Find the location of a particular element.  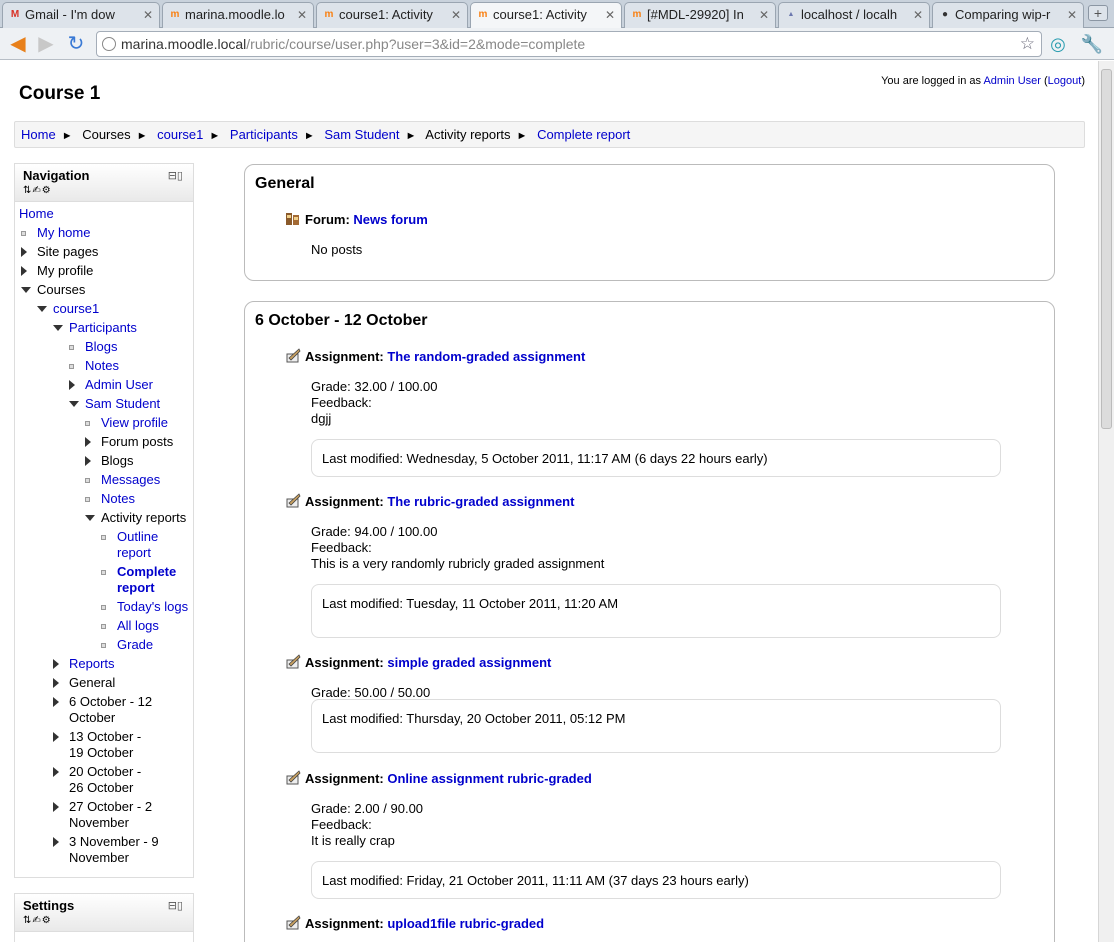

wrench-icon: 🔧 is located at coordinates (1092, 44).